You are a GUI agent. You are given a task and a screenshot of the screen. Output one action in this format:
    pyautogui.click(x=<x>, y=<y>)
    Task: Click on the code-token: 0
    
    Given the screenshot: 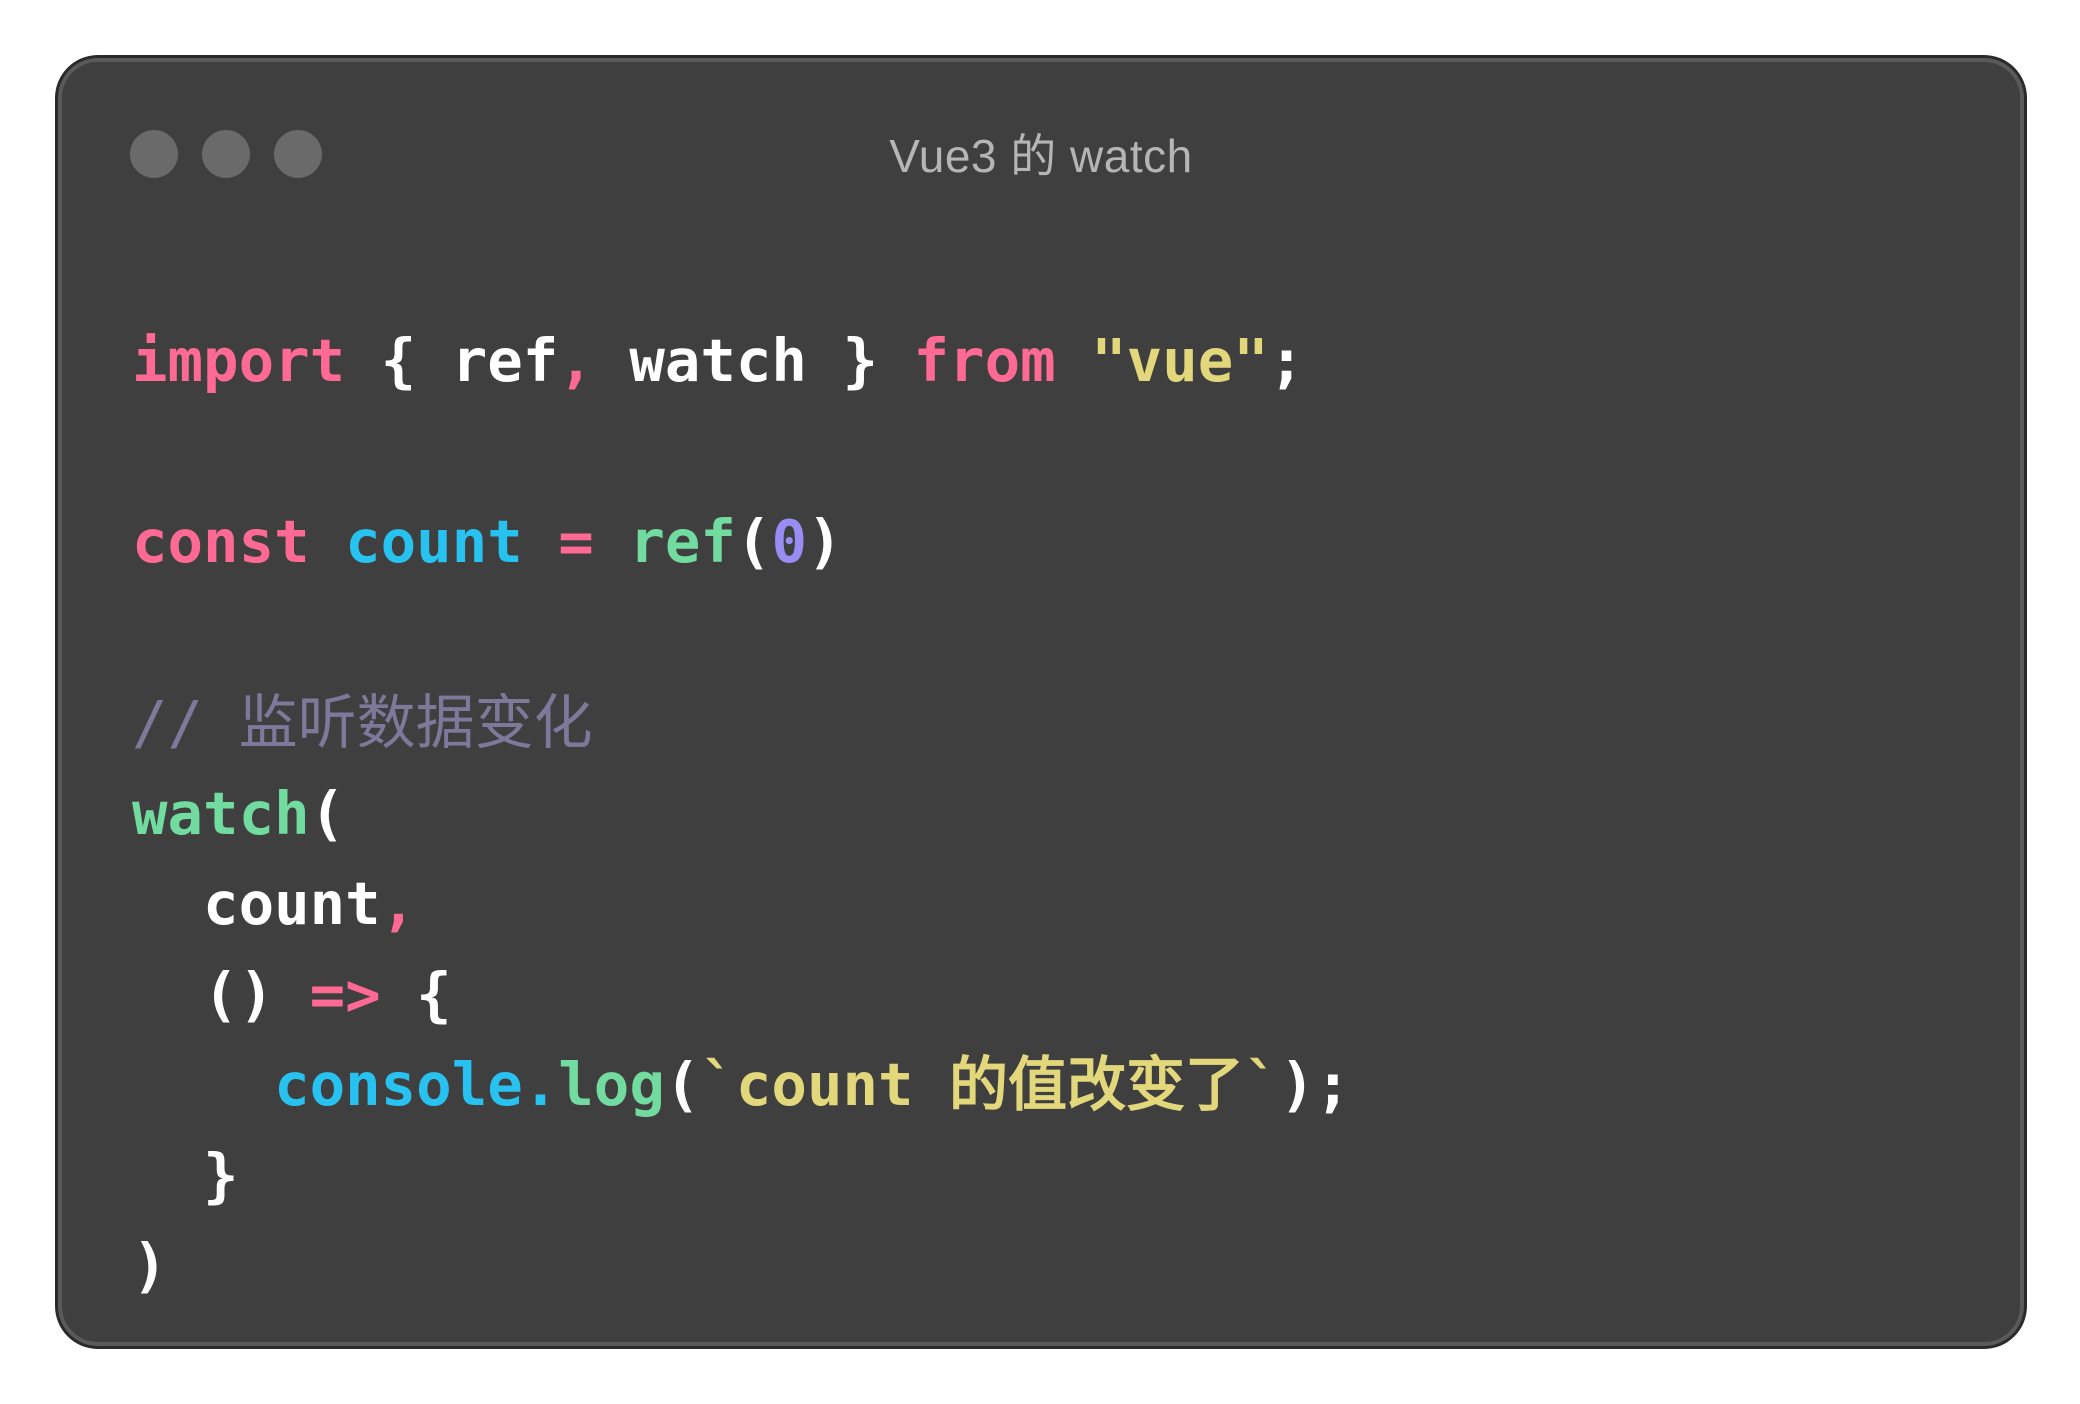 What is the action you would take?
    pyautogui.click(x=789, y=541)
    